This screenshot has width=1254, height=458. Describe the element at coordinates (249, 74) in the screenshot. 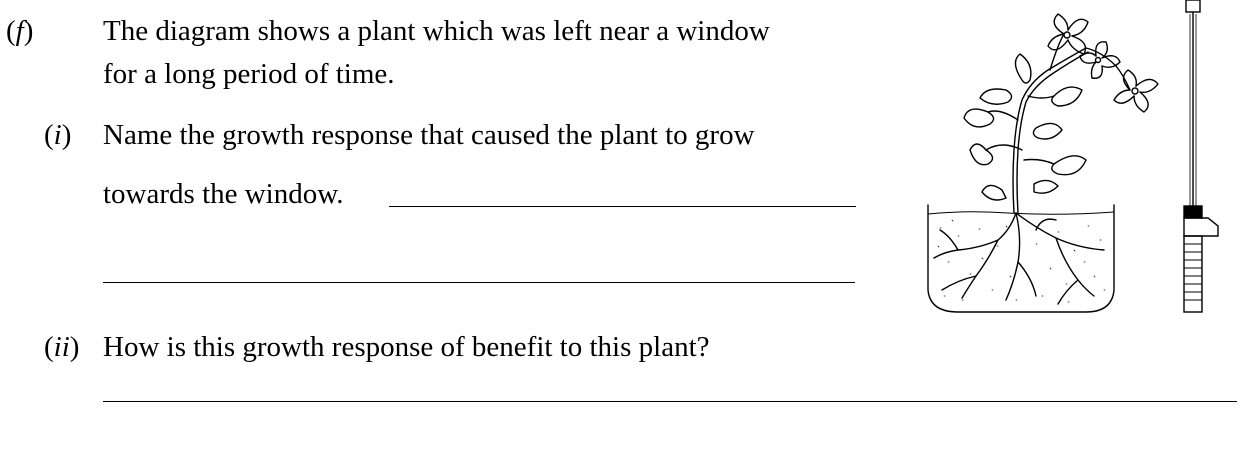

I see `question-intro-line-2: for a long period of time.` at that location.